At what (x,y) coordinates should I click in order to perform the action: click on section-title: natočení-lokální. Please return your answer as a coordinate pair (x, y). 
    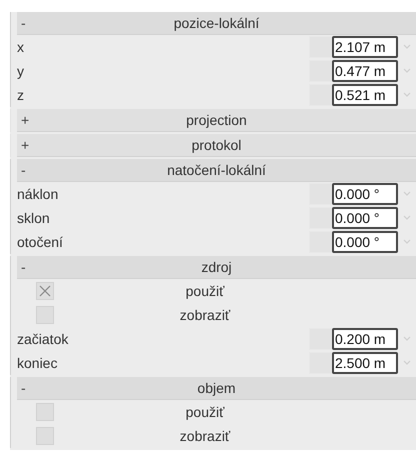
    Looking at the image, I should click on (216, 170).